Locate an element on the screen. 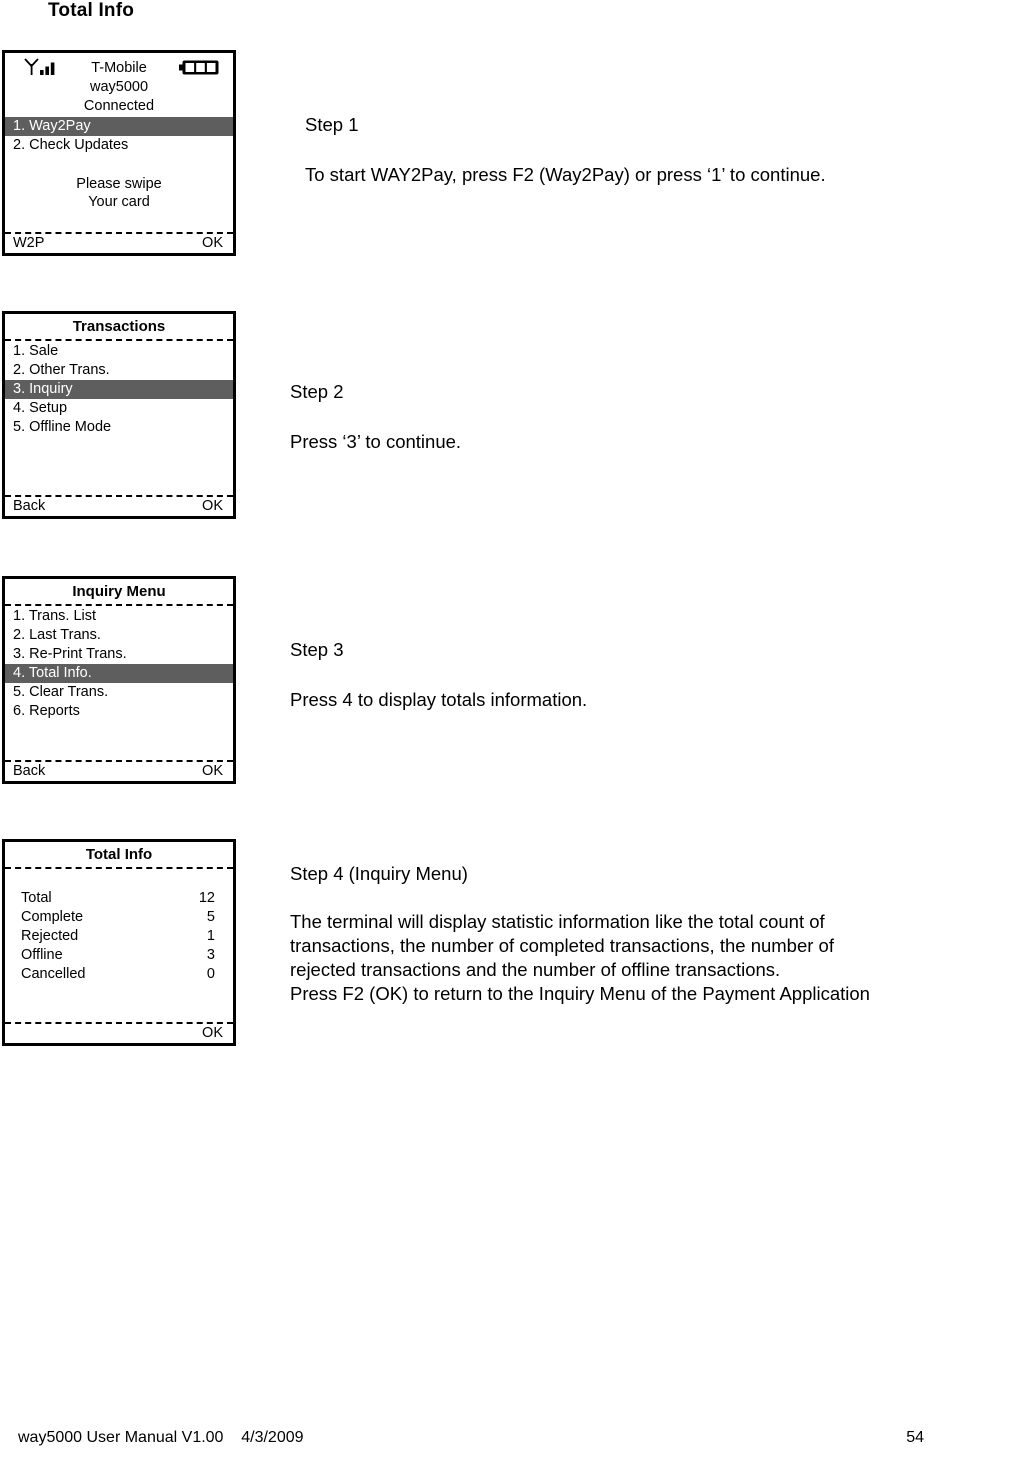  total-info-title: Total Info is located at coordinates (119, 854).